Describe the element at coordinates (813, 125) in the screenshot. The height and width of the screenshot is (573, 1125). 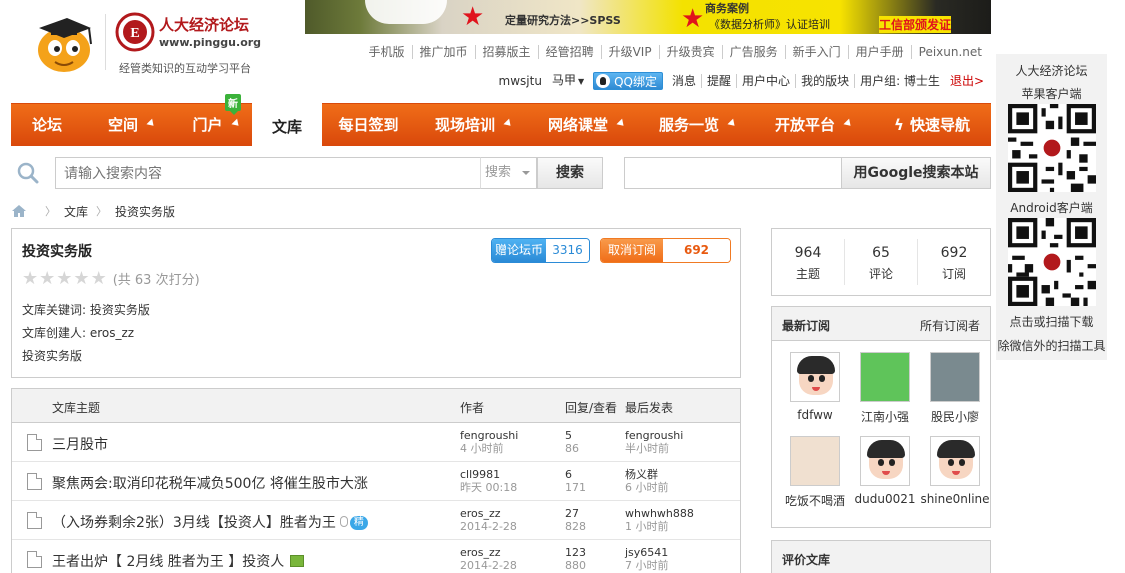
I see `nav-item: 开放平台` at that location.